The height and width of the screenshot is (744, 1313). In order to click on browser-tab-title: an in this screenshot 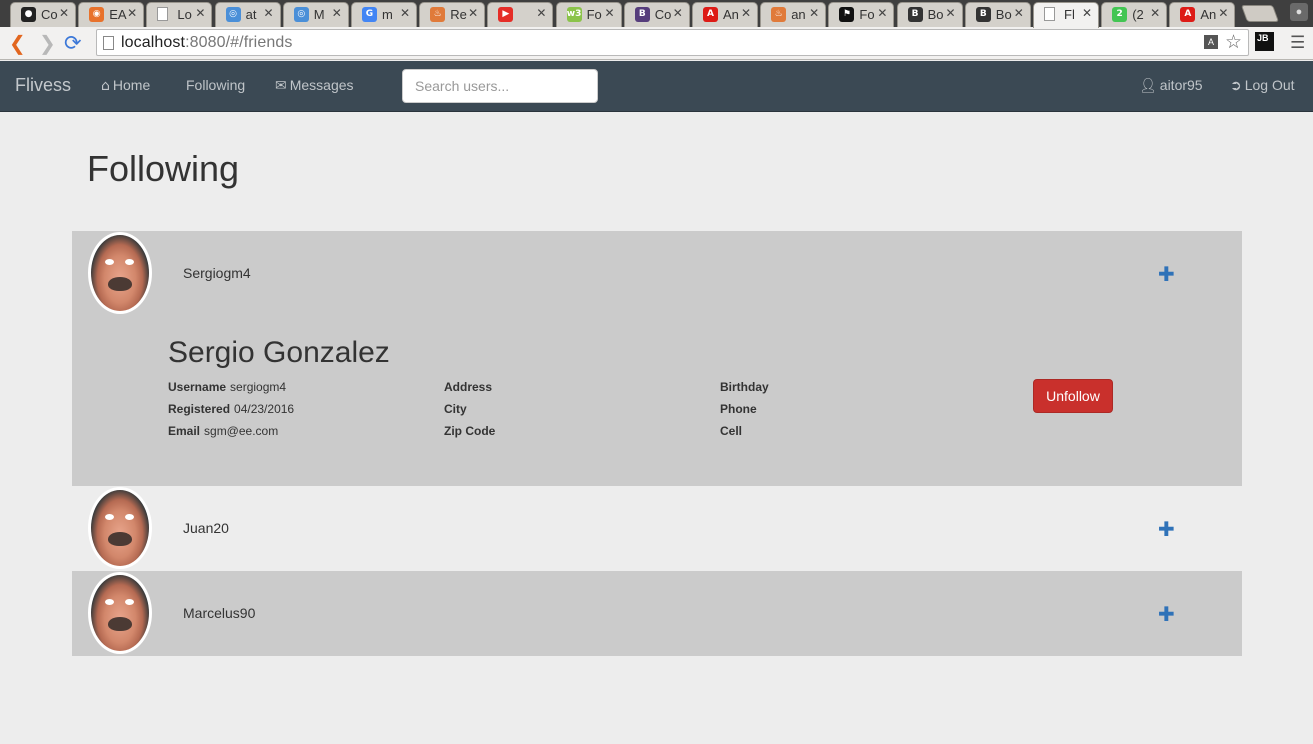, I will do `click(798, 14)`.